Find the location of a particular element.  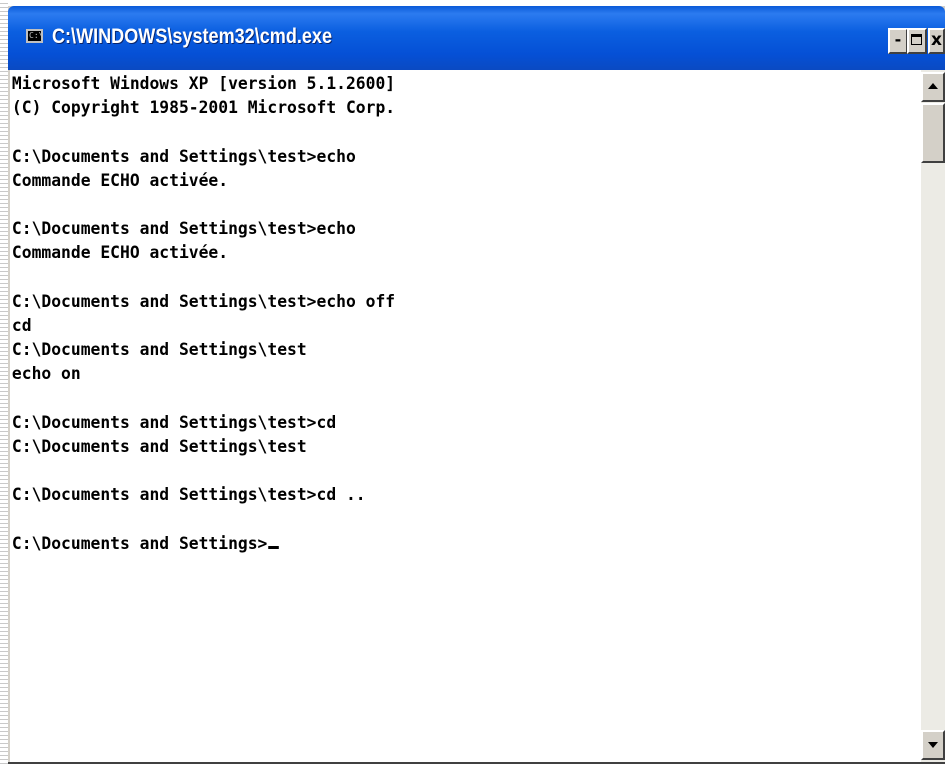

minimize-button: - is located at coordinates (898, 41).